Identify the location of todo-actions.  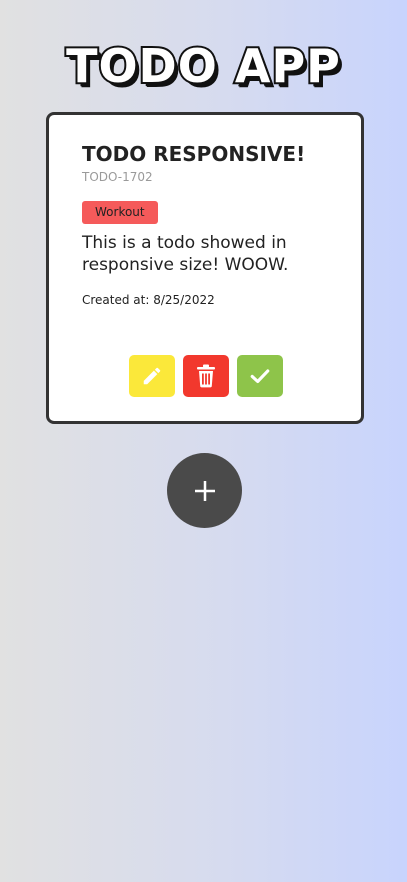
(206, 376).